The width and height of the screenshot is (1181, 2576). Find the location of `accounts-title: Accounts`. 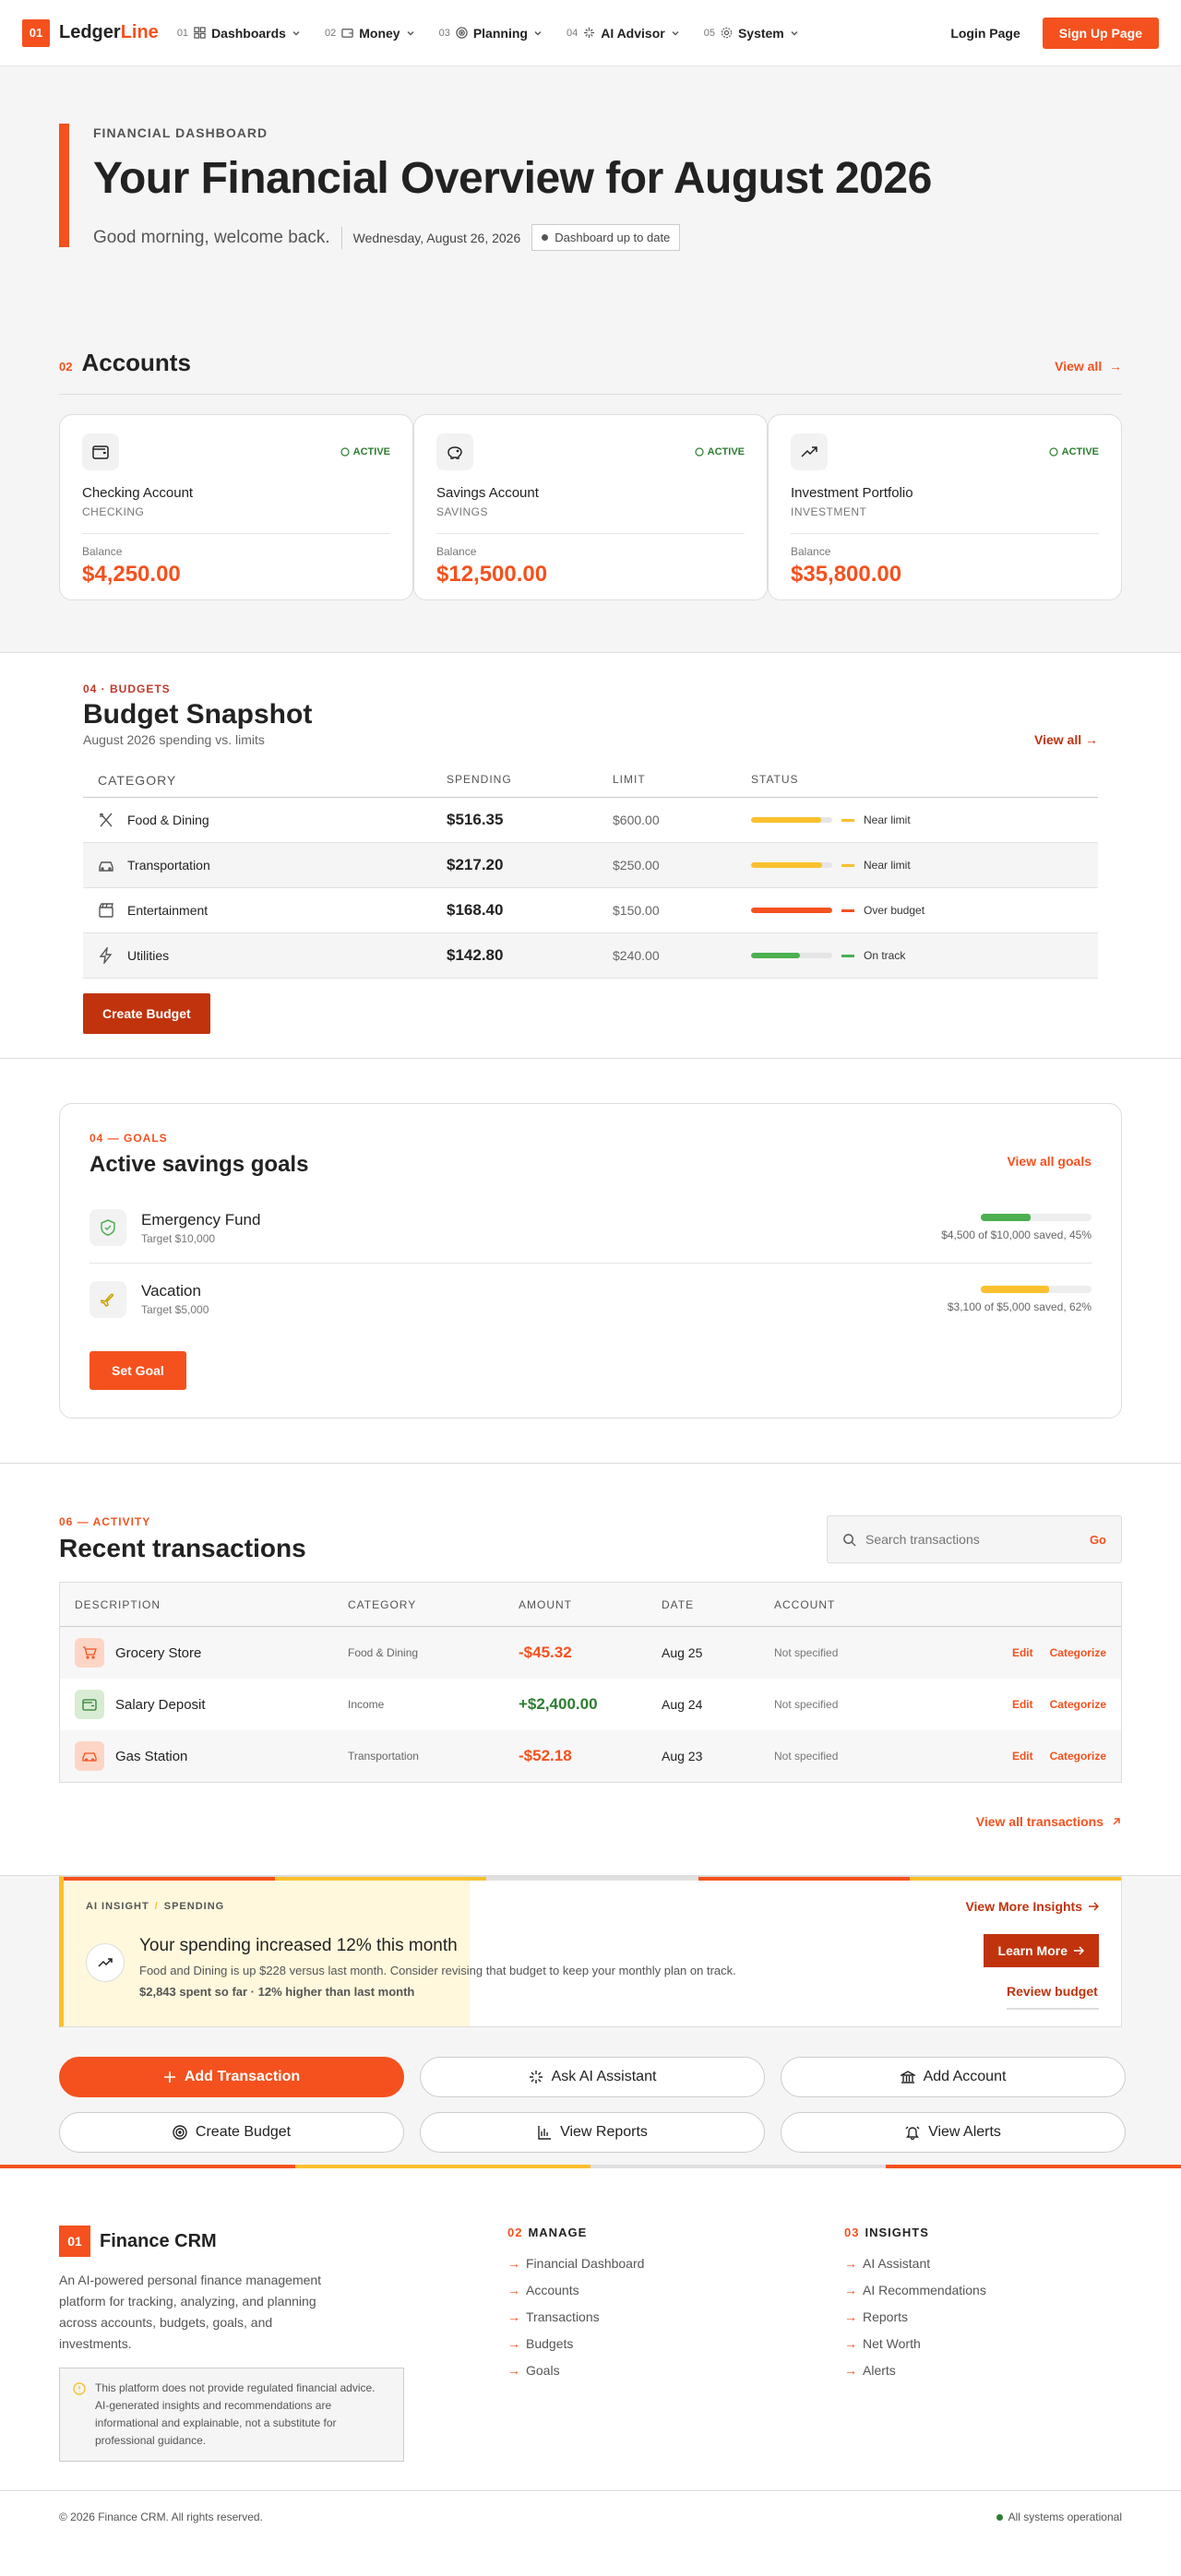

accounts-title: Accounts is located at coordinates (136, 362).